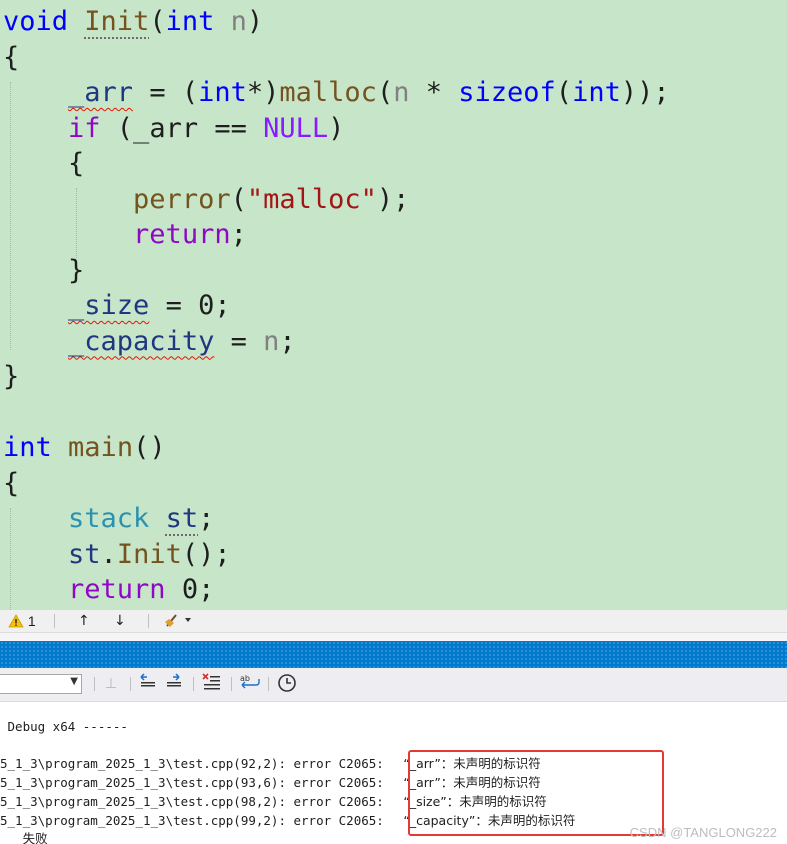 The image size is (787, 844). What do you see at coordinates (250, 684) in the screenshot?
I see `word-wrap-icon: ab` at bounding box center [250, 684].